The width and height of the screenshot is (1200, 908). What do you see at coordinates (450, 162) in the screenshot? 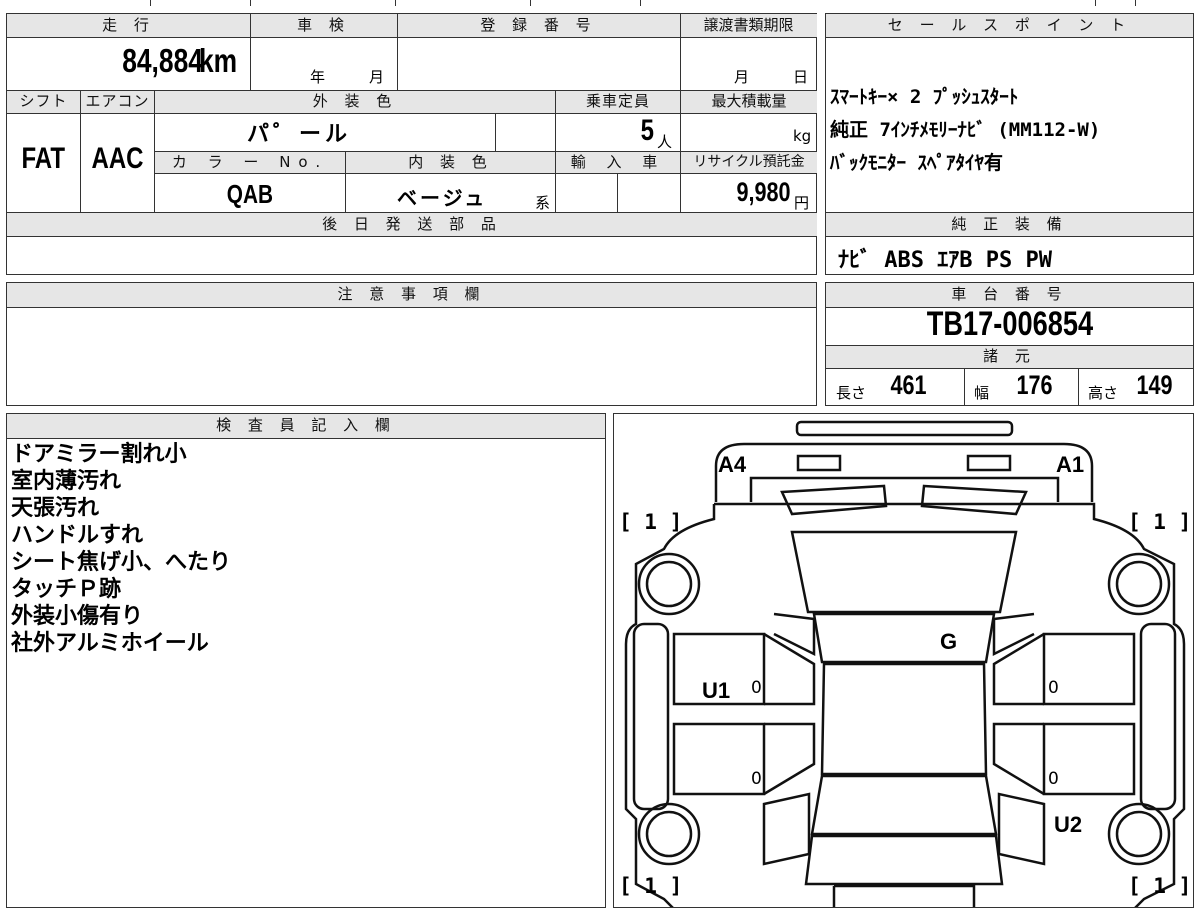
I see `interior-color-header: 内 装 色` at bounding box center [450, 162].